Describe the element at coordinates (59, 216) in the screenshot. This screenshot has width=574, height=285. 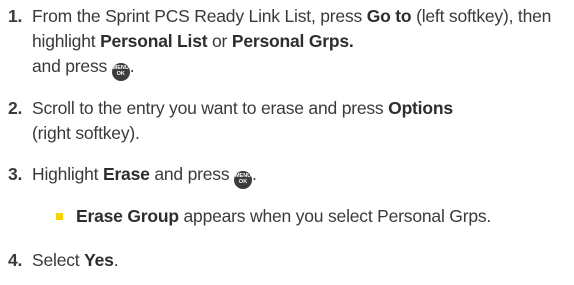
I see `bullet-square-icon` at that location.